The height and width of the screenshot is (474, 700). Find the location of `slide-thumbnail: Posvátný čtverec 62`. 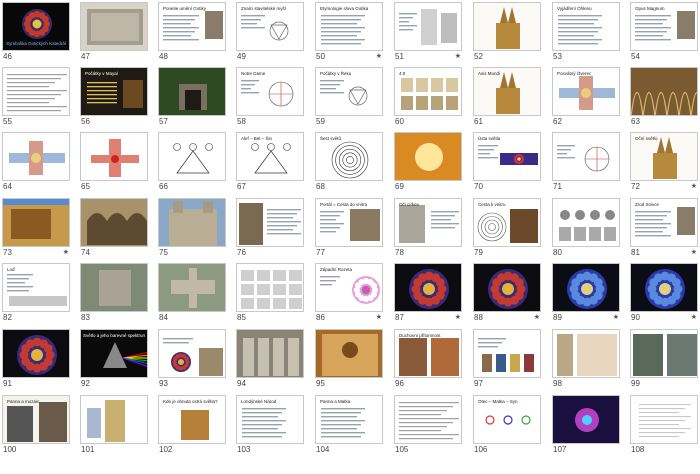

slide-thumbnail: Posvátný čtverec 62 is located at coordinates (586, 99).